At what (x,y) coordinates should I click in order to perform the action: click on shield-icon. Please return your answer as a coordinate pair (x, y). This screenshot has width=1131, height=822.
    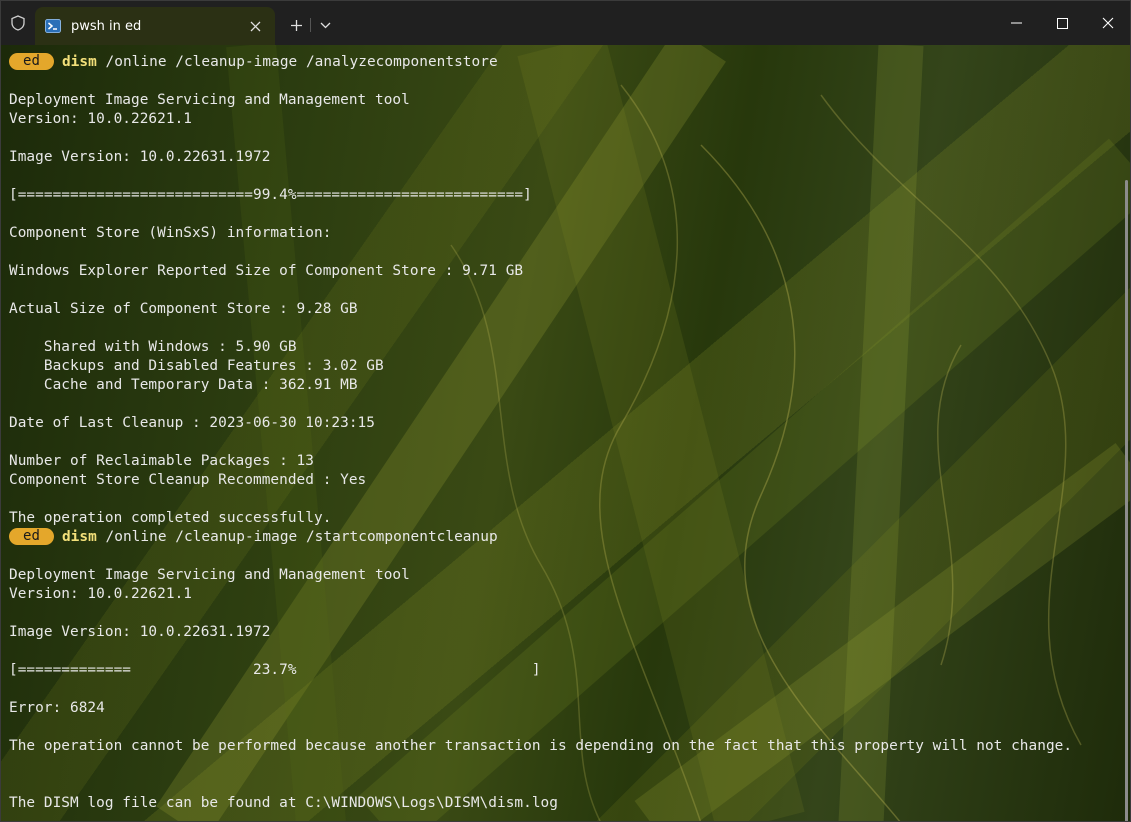
    Looking at the image, I should click on (18, 23).